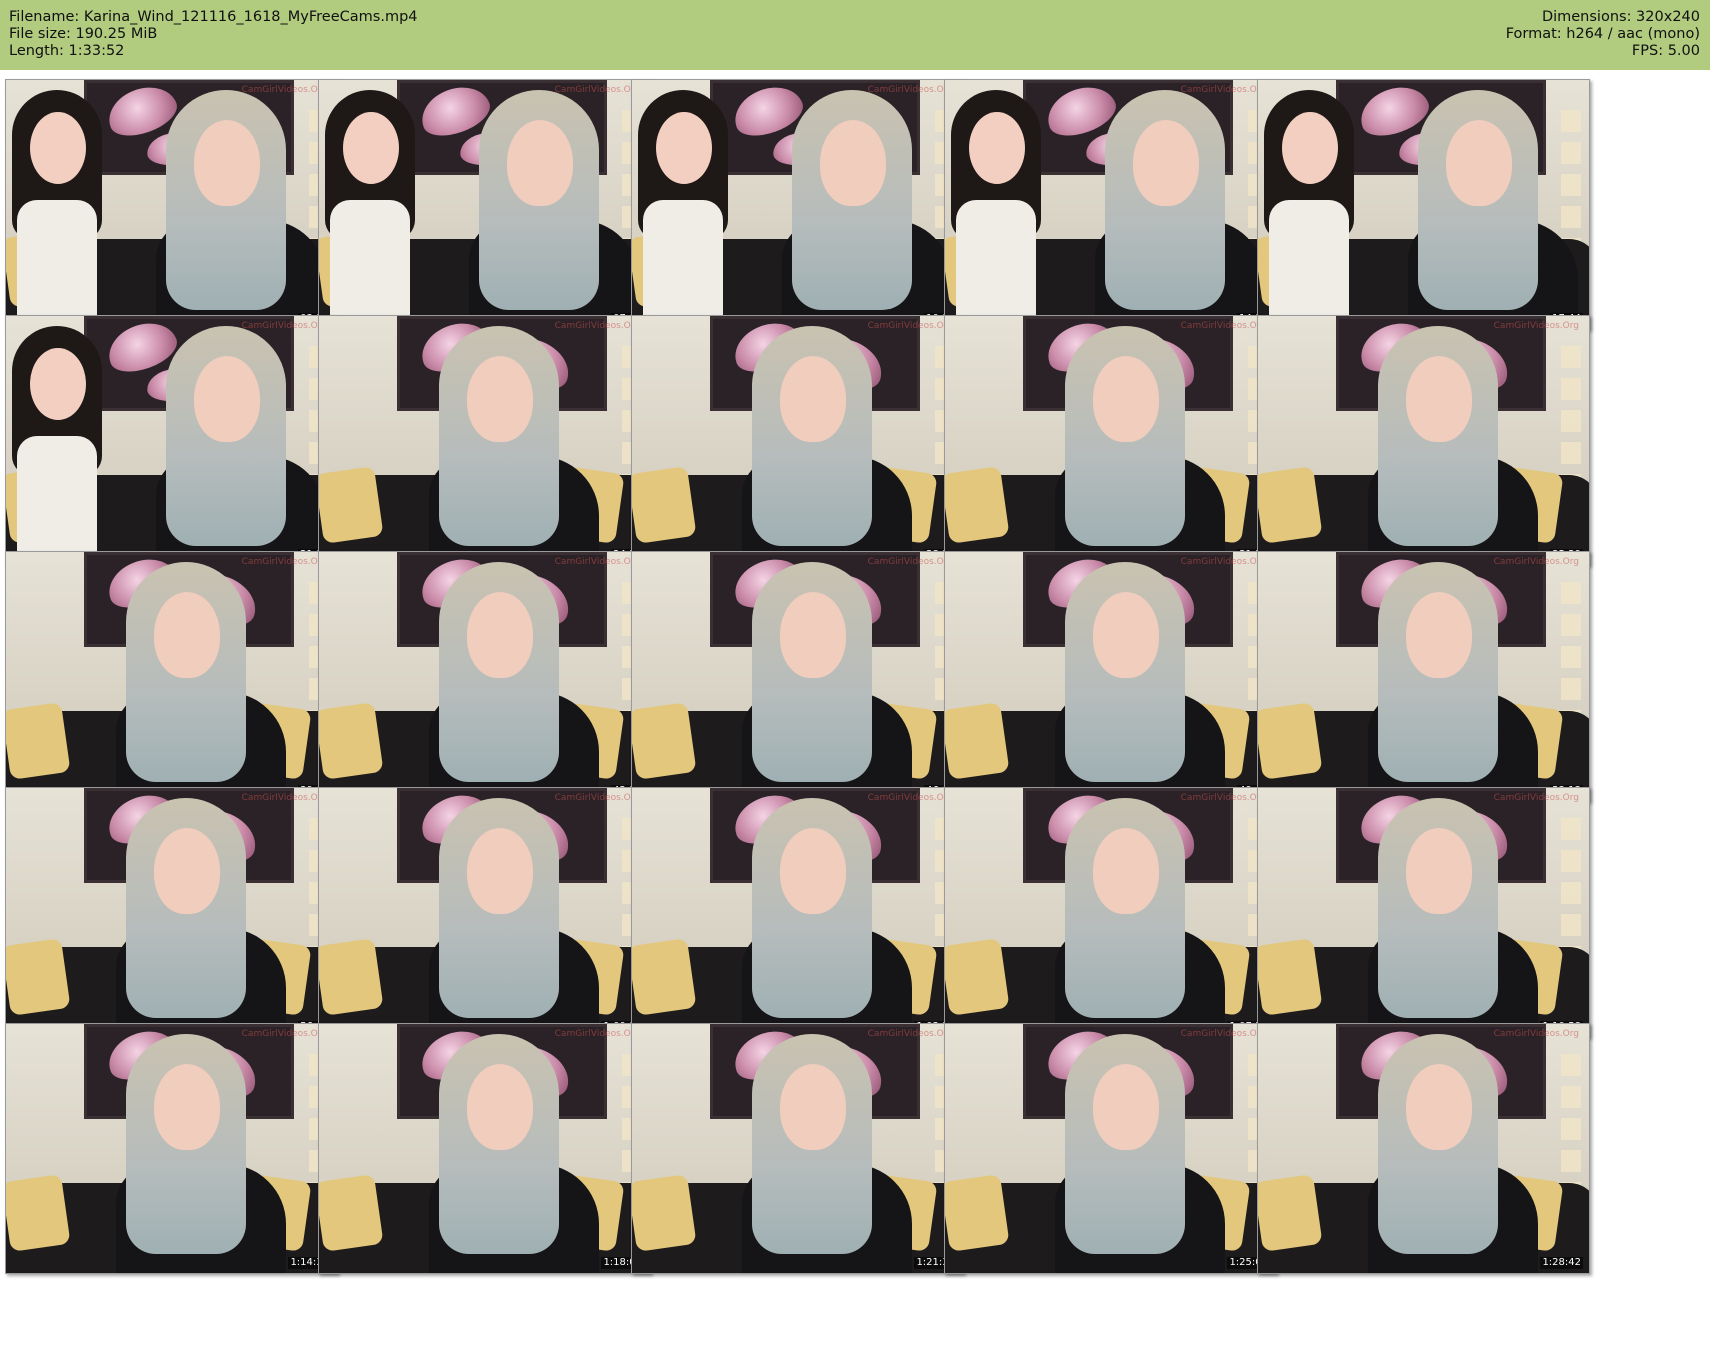 Image resolution: width=1710 pixels, height=1370 pixels. I want to click on thumbnail: CamGirlVideos.Org39:02, so click(171, 676).